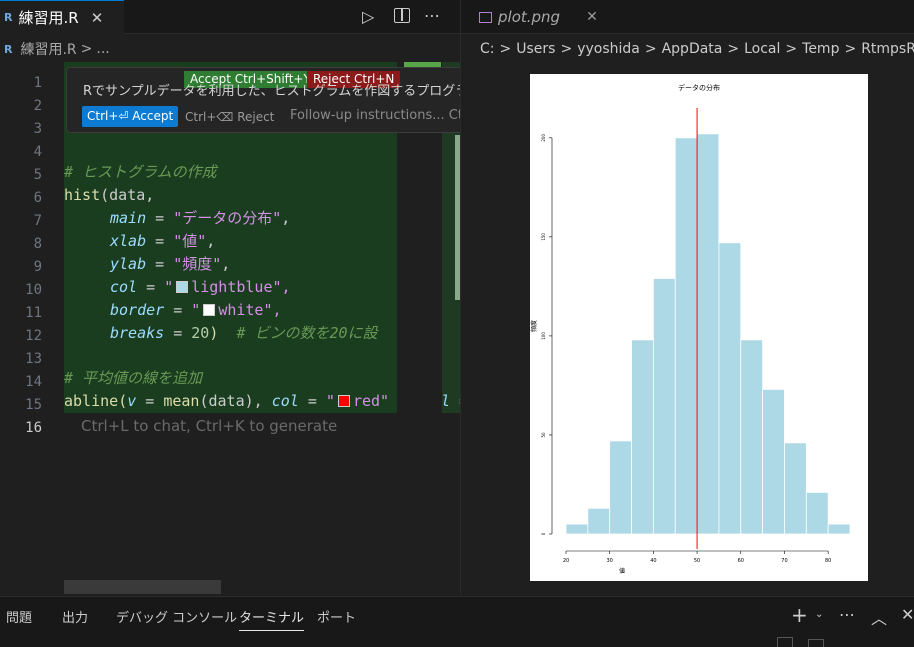 This screenshot has width=914, height=647. I want to click on x-tick-label: 60, so click(741, 561).